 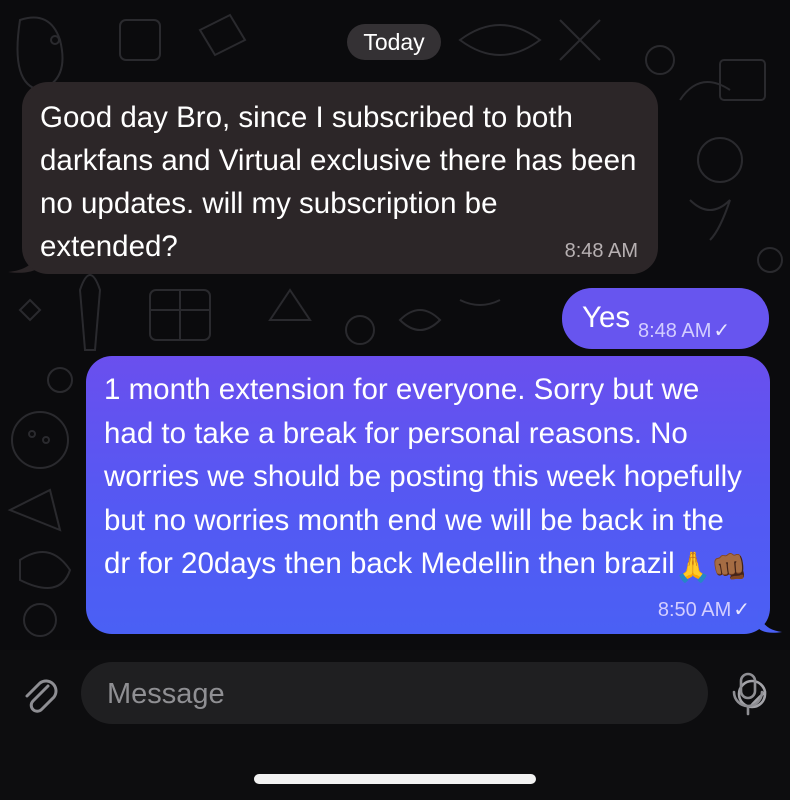 I want to click on message-input, so click(x=377, y=694).